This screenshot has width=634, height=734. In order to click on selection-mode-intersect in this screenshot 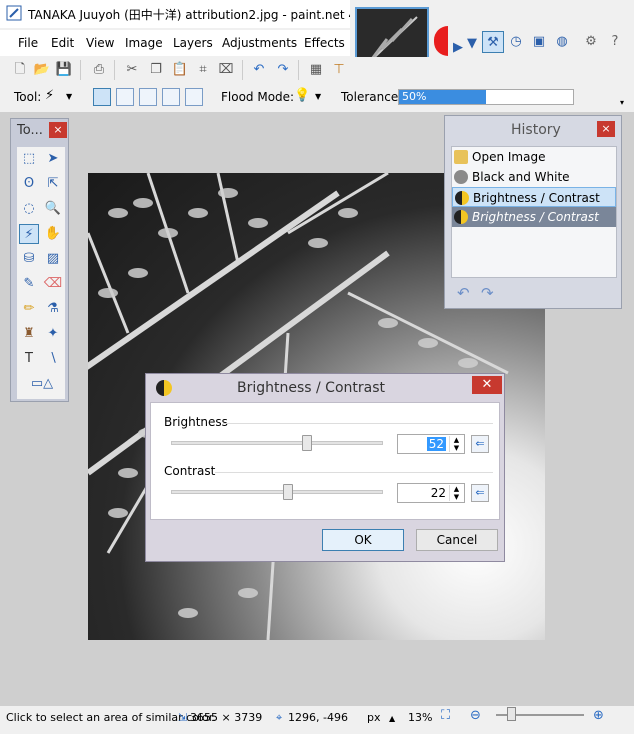, I will do `click(171, 97)`.